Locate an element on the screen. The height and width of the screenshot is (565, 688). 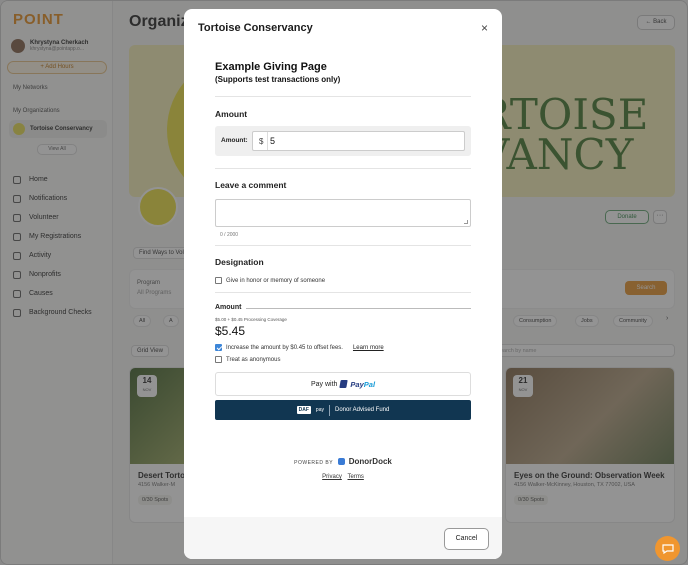
comment-textarea is located at coordinates (343, 213).